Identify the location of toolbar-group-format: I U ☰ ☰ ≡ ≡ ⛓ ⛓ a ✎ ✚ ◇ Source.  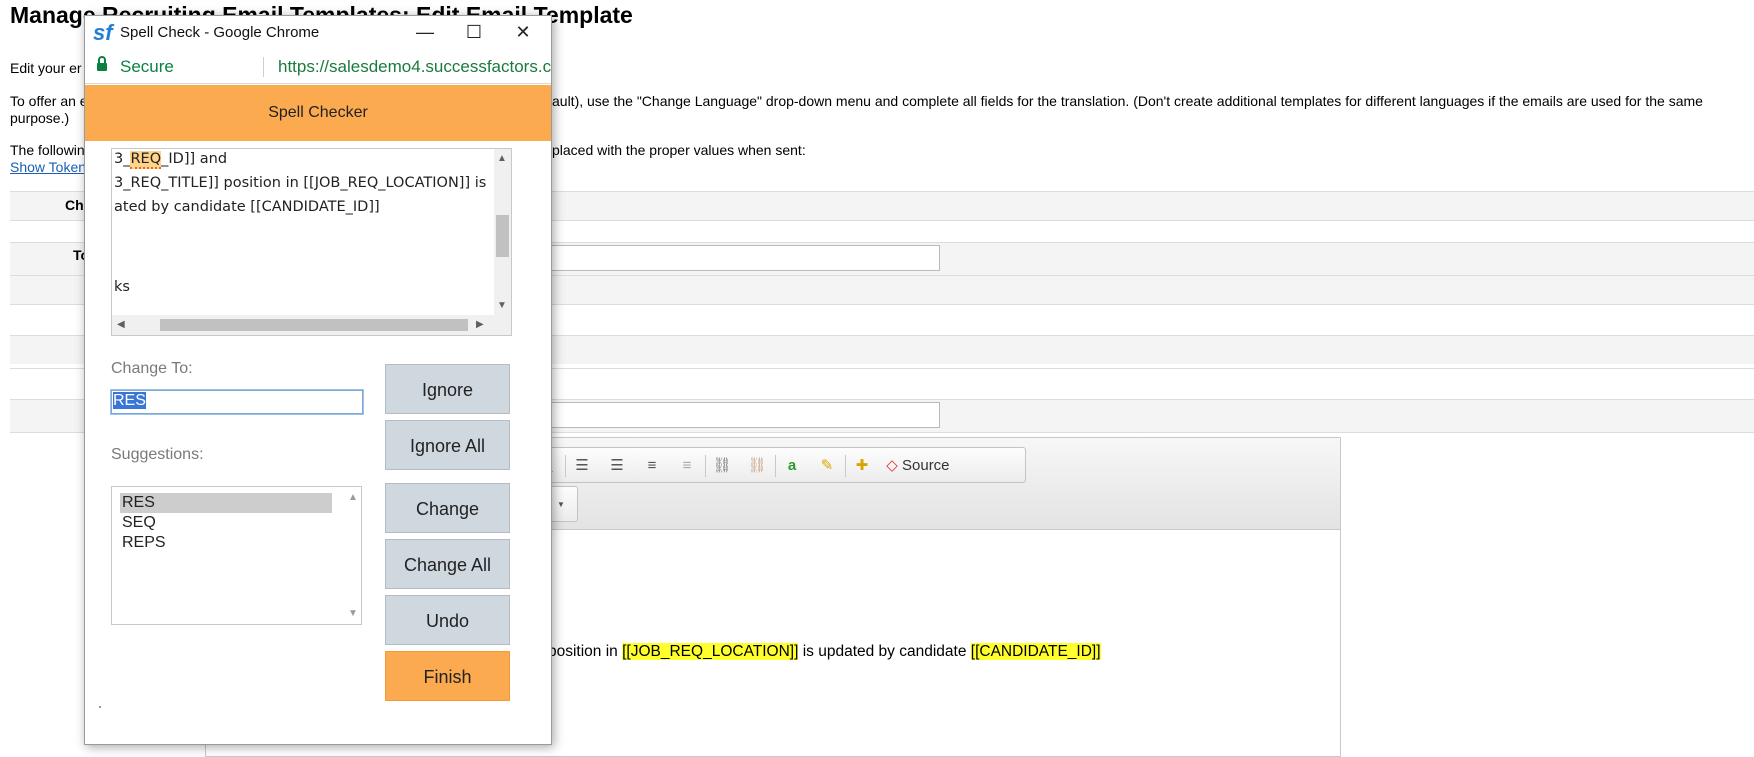
(766, 465).